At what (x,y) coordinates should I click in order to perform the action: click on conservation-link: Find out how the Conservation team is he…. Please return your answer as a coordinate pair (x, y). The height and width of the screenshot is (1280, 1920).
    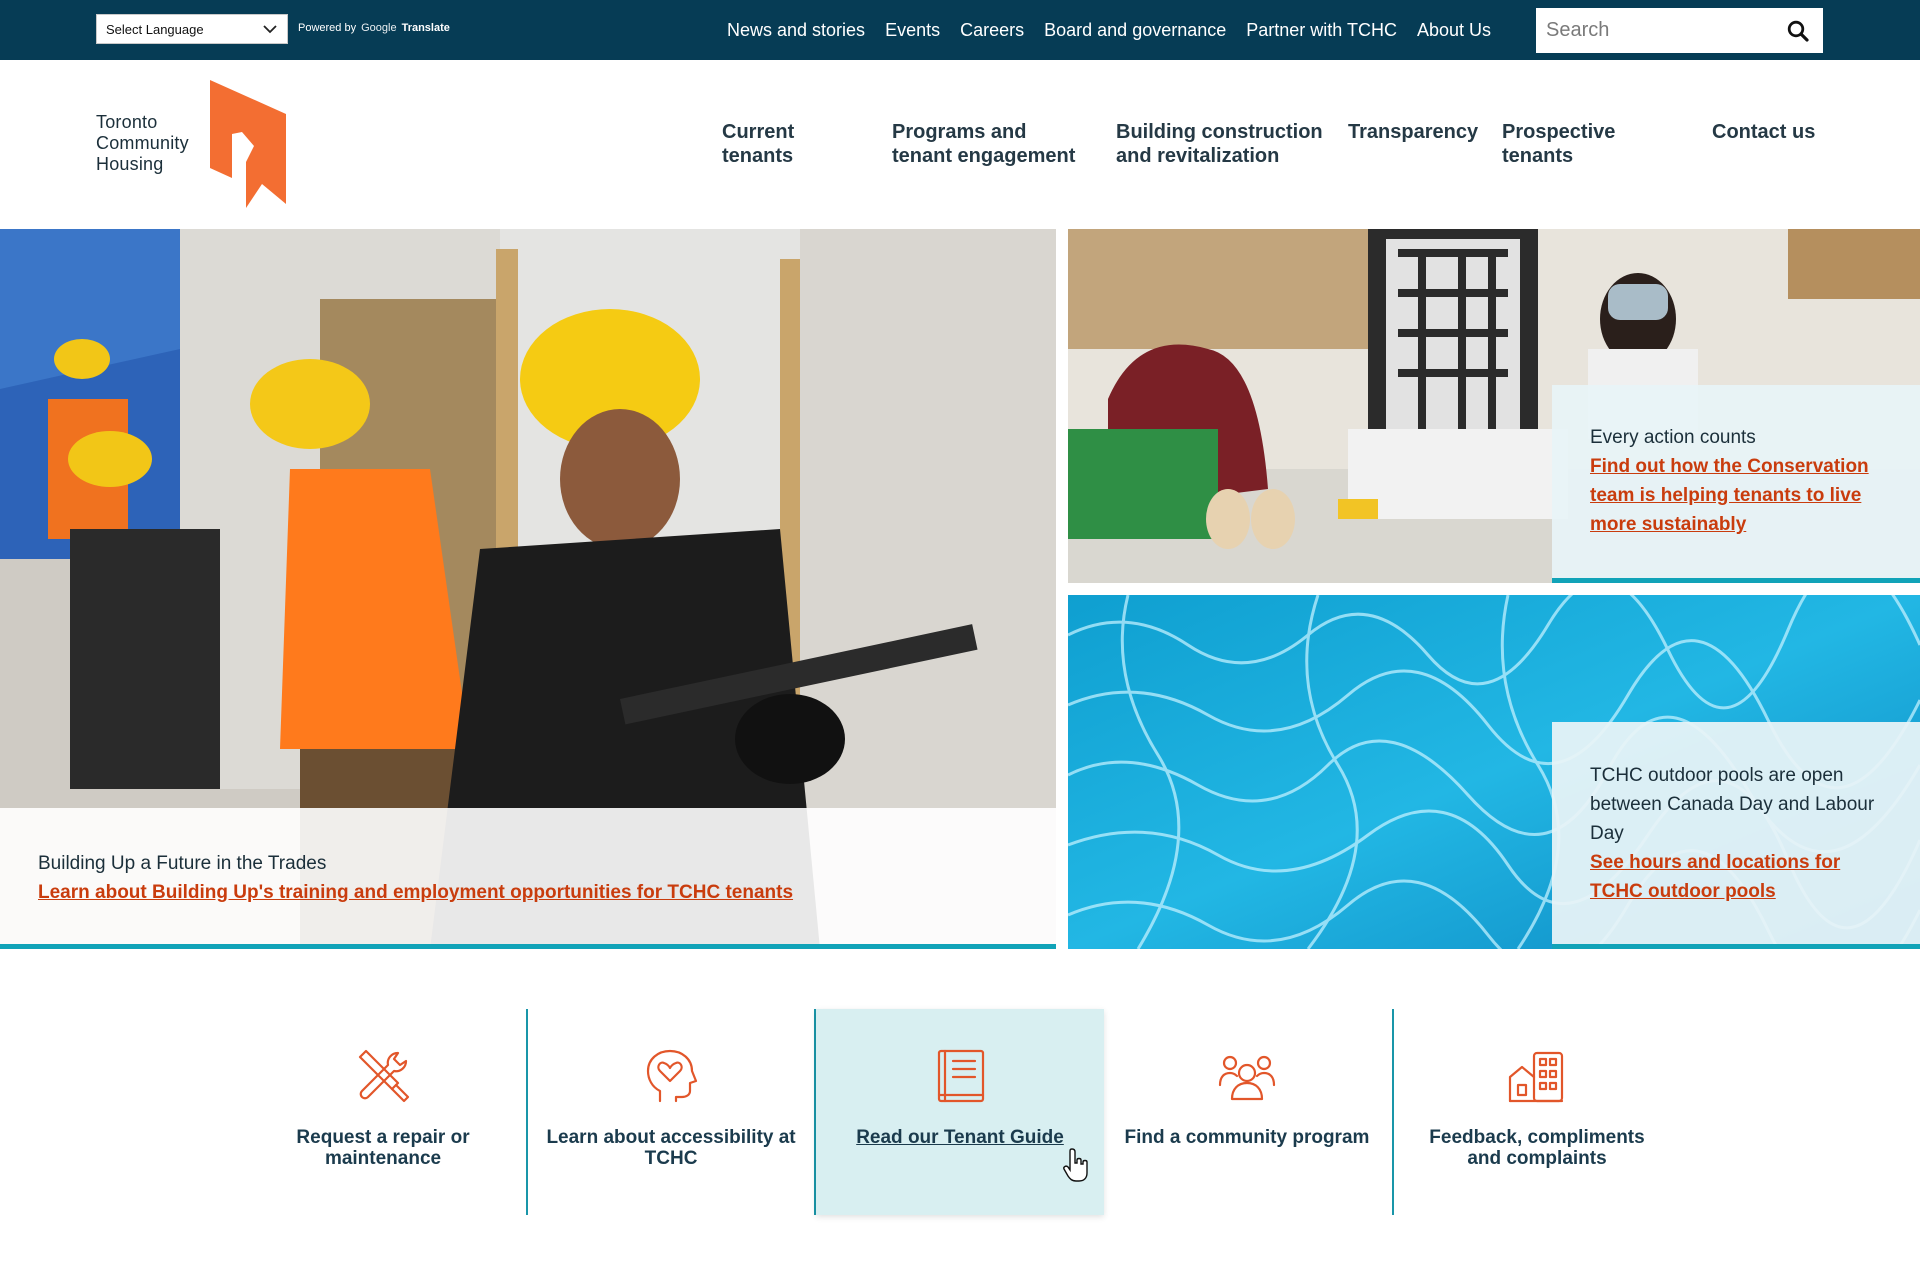
    Looking at the image, I should click on (1741, 495).